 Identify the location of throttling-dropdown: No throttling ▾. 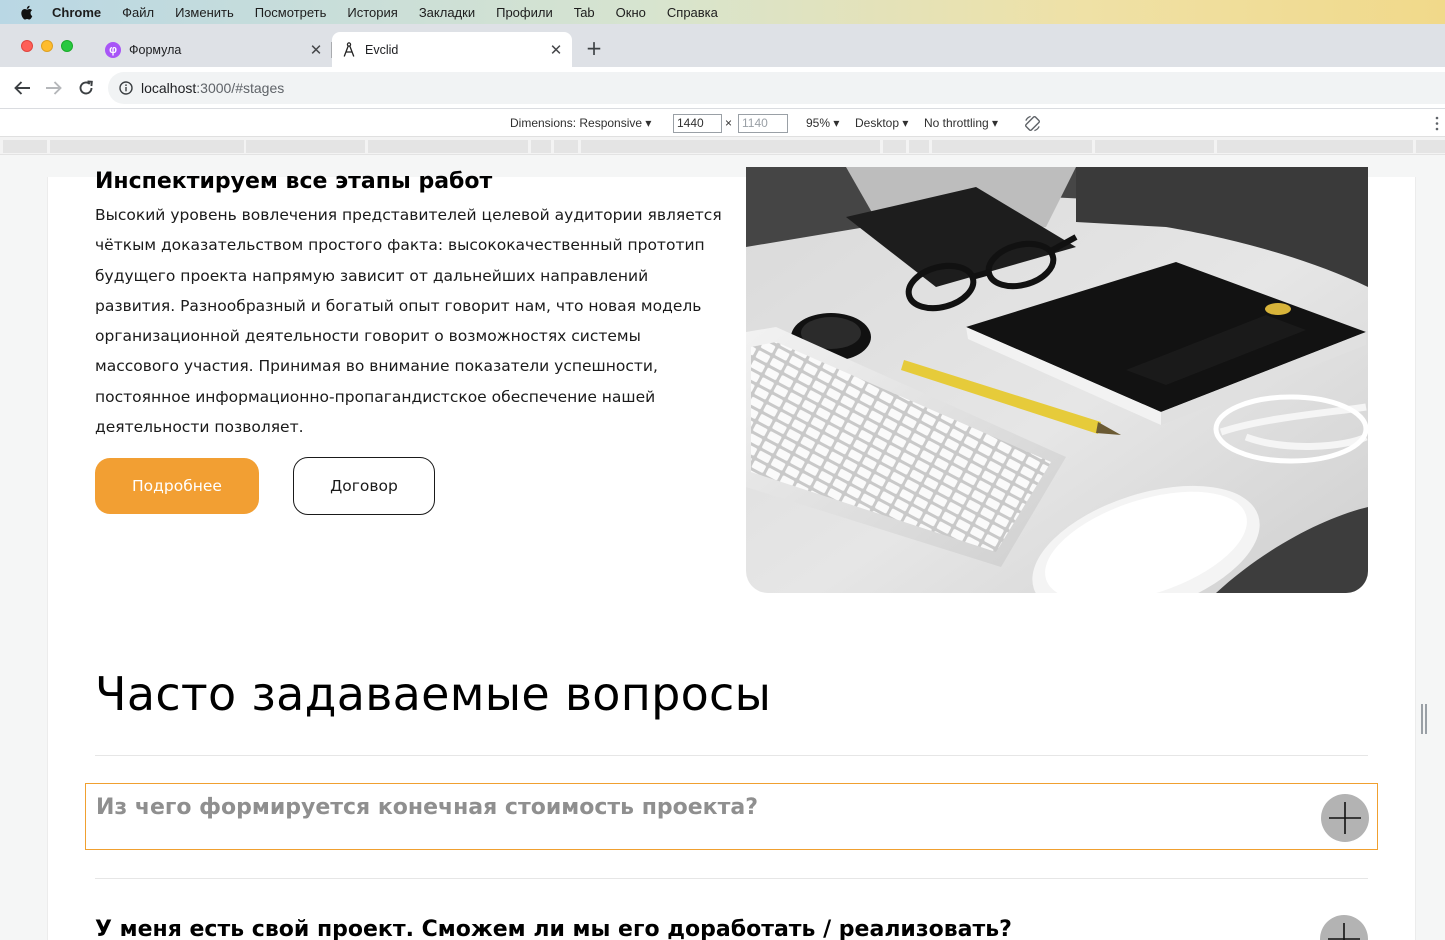
(961, 123).